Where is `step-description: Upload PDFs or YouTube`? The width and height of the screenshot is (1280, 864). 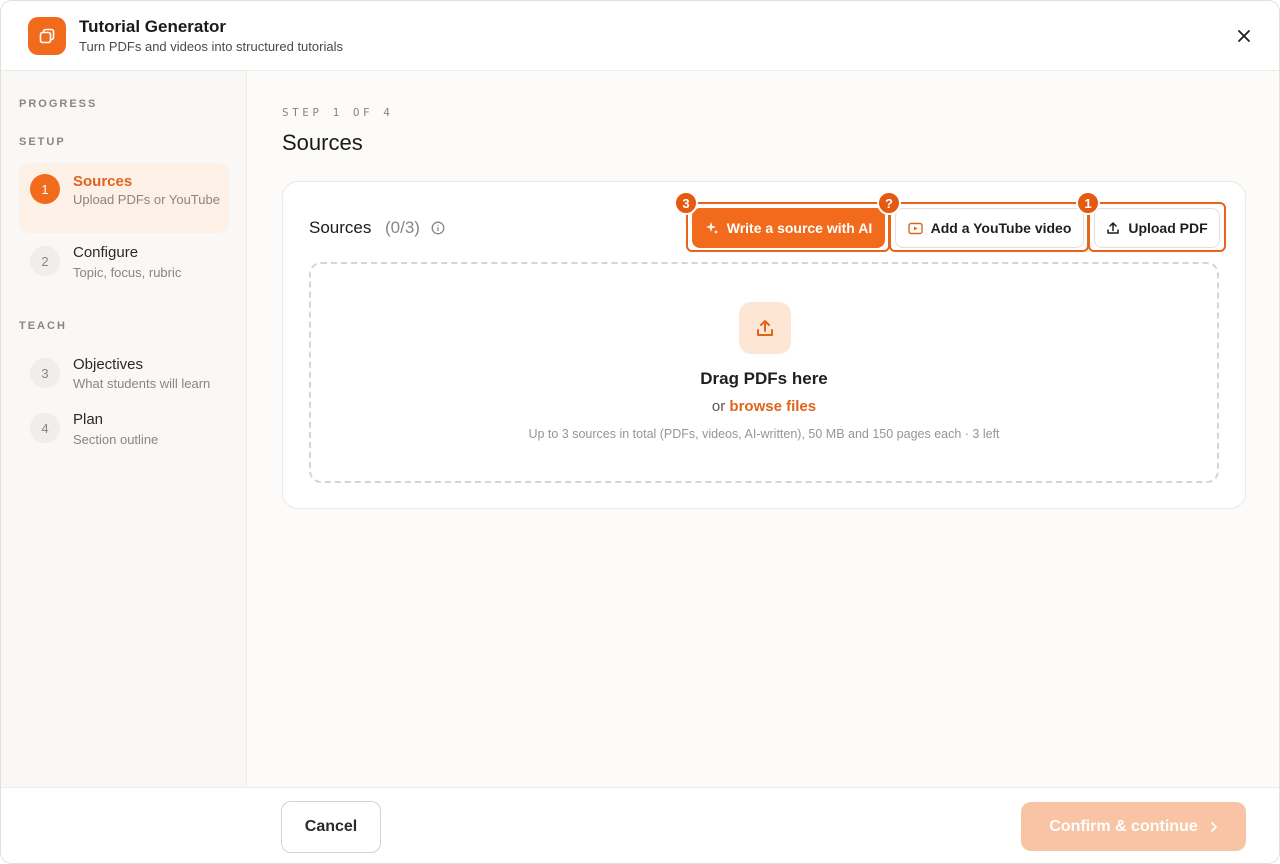
step-description: Upload PDFs or YouTube is located at coordinates (146, 199).